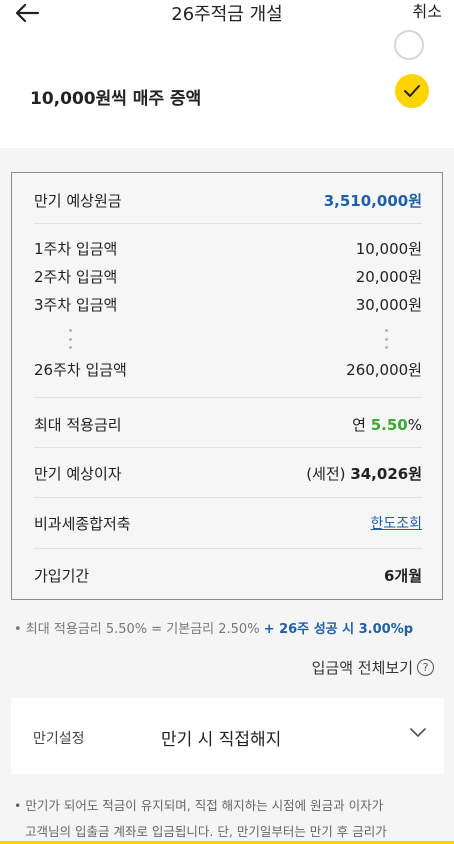  What do you see at coordinates (418, 732) in the screenshot?
I see `chevron-down-icon` at bounding box center [418, 732].